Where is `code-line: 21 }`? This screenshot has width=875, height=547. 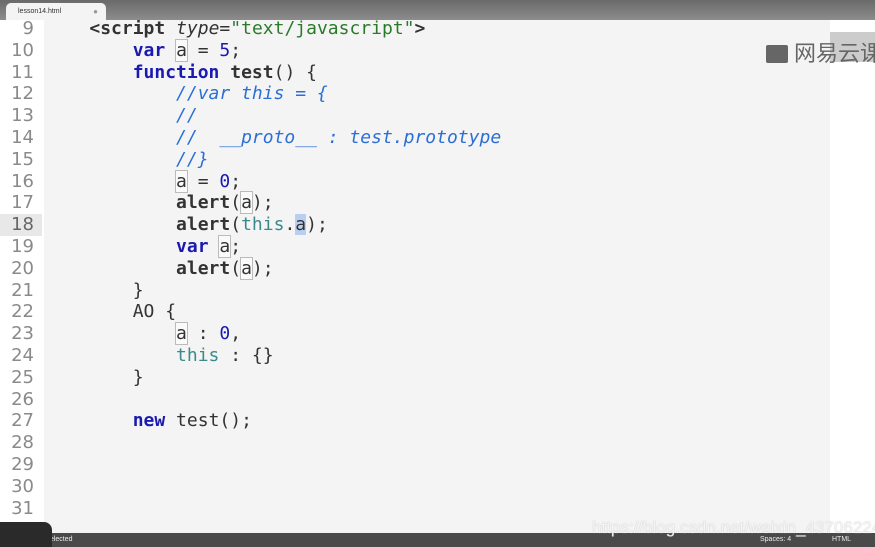
code-line: 21 } is located at coordinates (415, 291).